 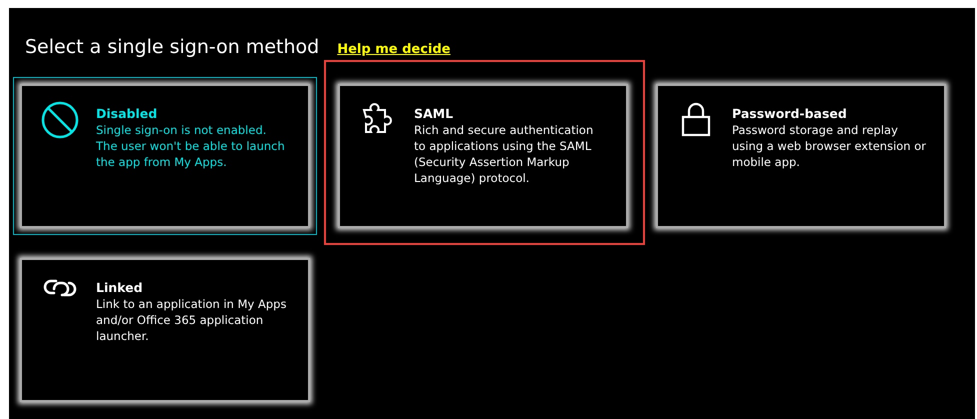 What do you see at coordinates (127, 114) in the screenshot?
I see `method-title: Disabled` at bounding box center [127, 114].